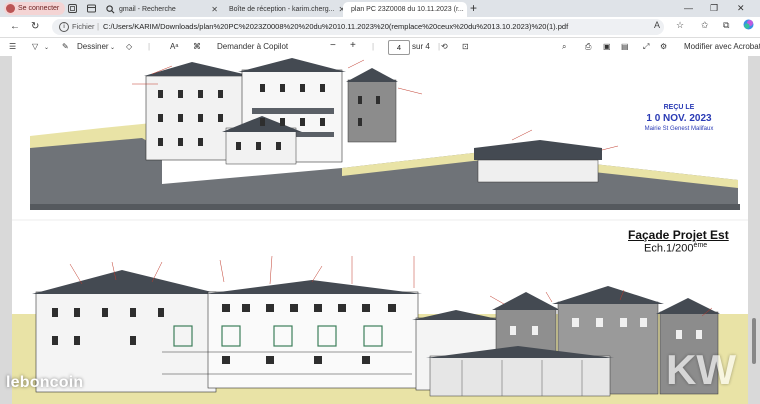 The width and height of the screenshot is (760, 404). Describe the element at coordinates (680, 25) in the screenshot. I see `favorite-icon: ☆` at that location.